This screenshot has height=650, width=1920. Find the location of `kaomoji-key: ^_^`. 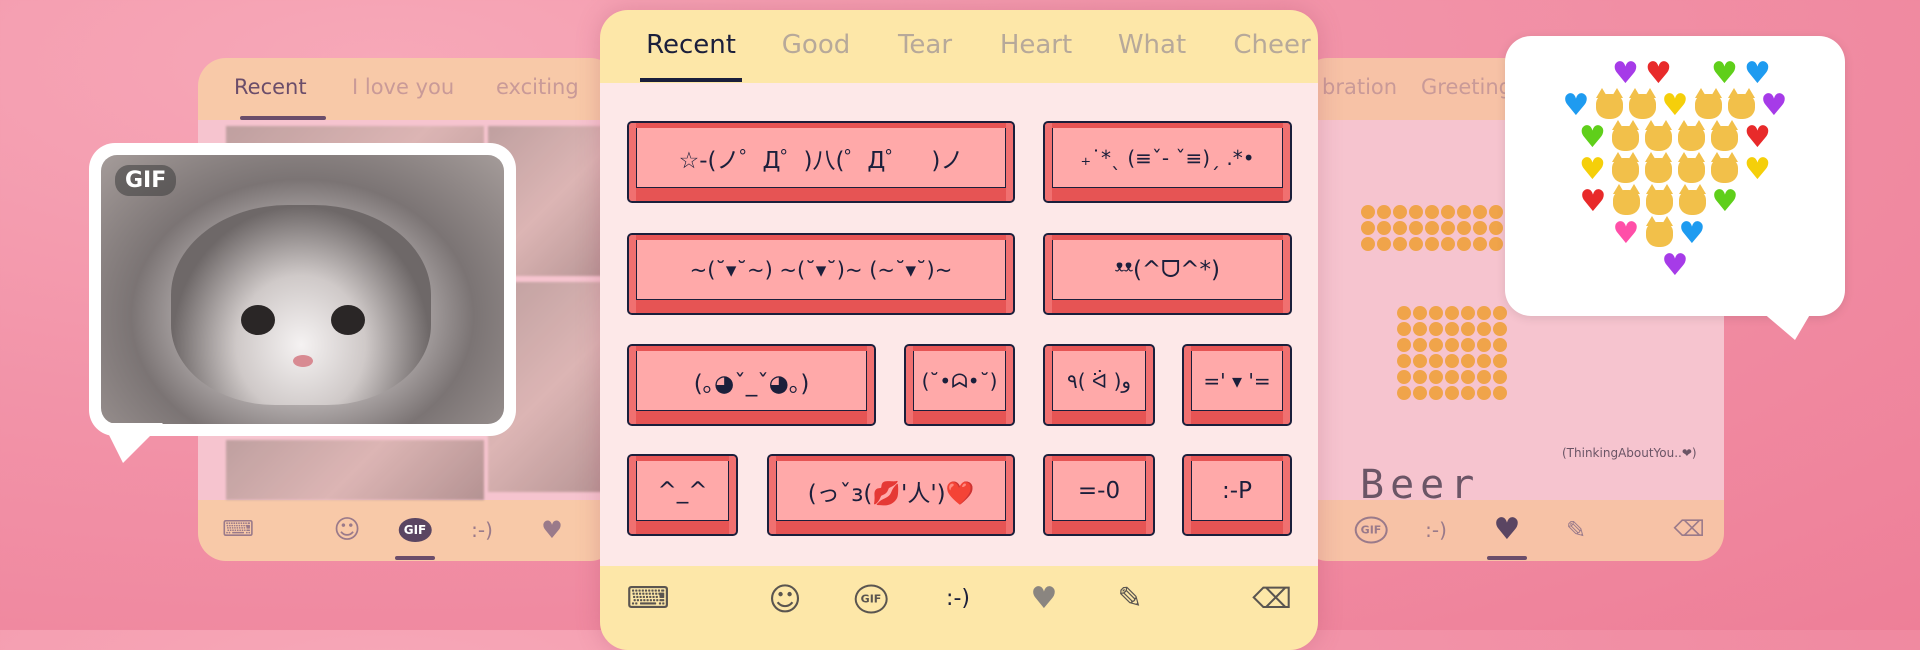

kaomoji-key: ^_^ is located at coordinates (682, 495).